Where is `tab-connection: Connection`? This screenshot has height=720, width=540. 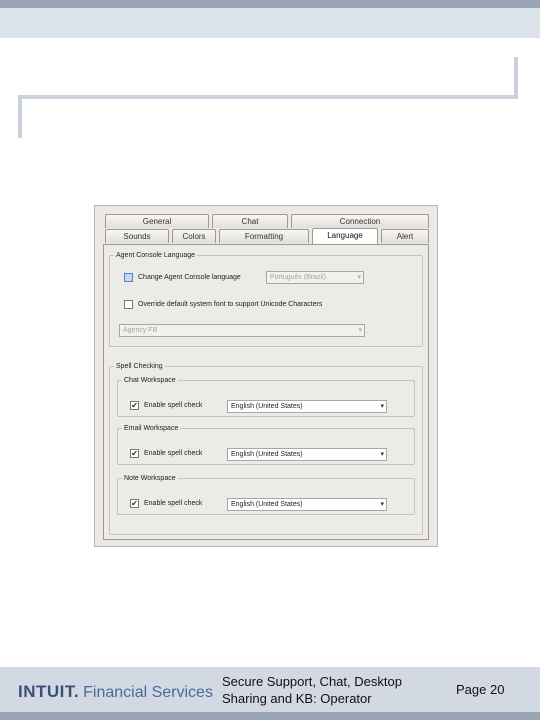 tab-connection: Connection is located at coordinates (360, 221).